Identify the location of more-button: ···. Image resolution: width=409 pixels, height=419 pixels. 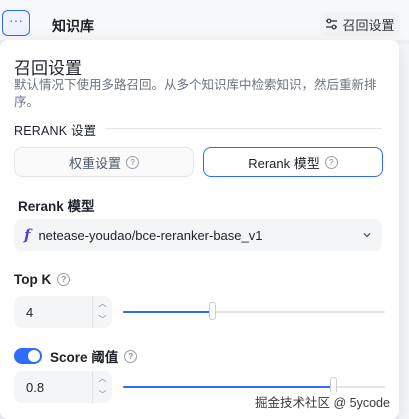
(16, 23).